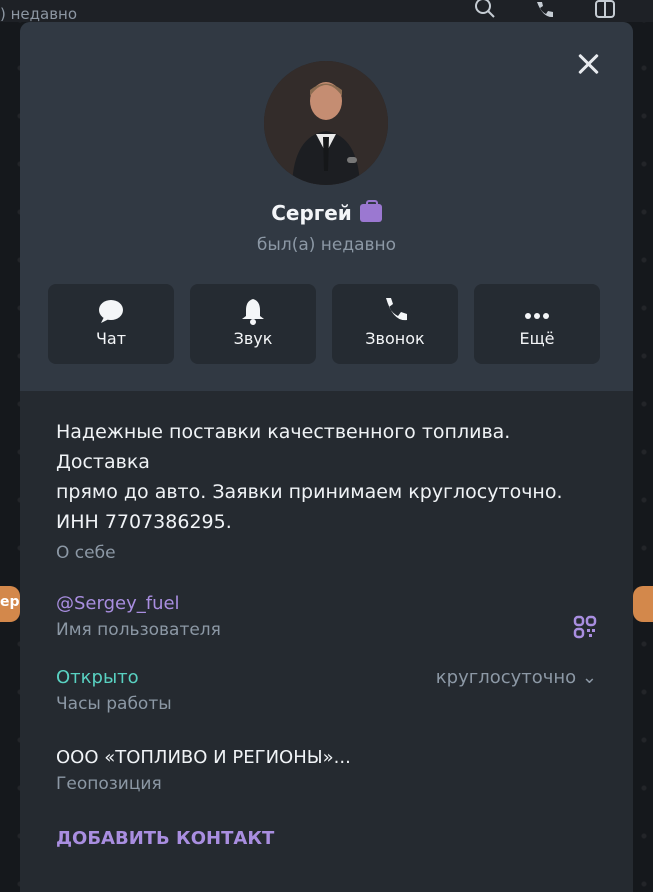 This screenshot has width=653, height=892. I want to click on more-icon, so click(537, 306).